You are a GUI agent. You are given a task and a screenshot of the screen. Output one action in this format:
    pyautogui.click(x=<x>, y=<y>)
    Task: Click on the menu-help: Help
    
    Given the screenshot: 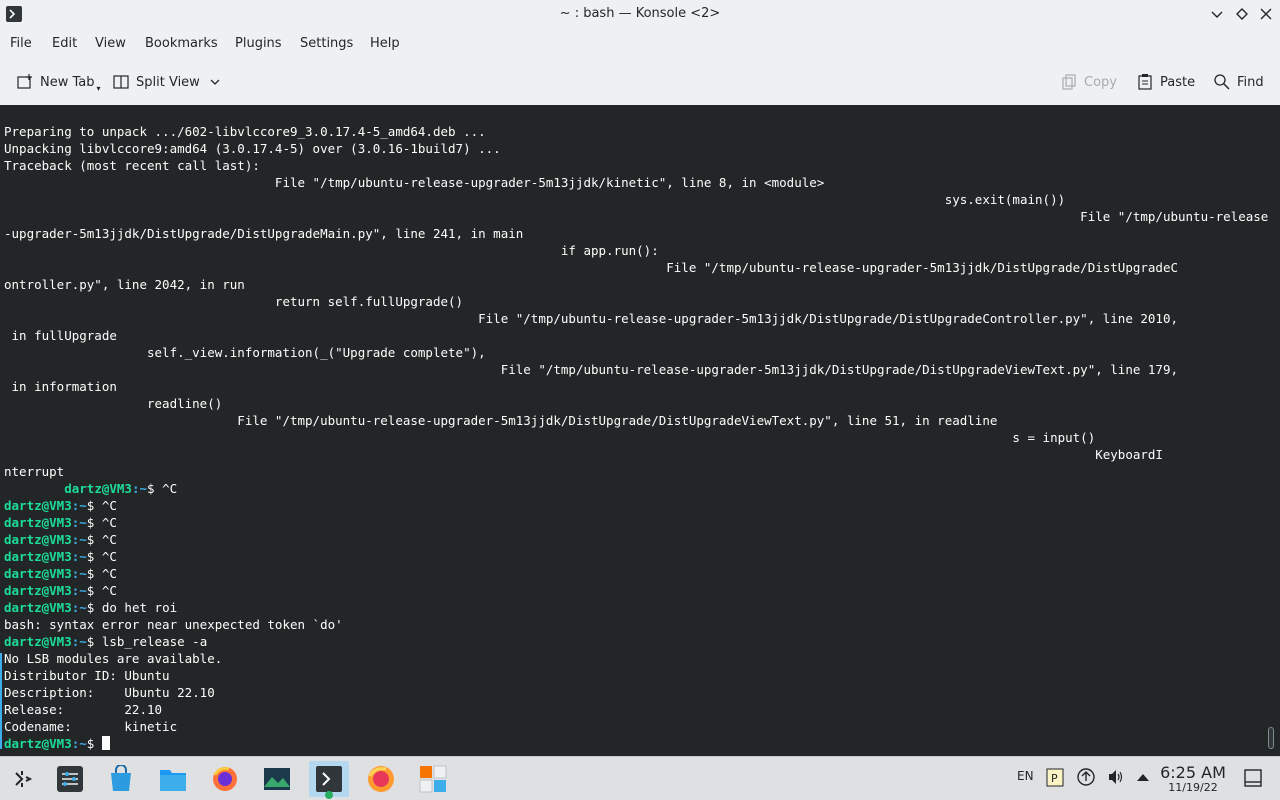 What is the action you would take?
    pyautogui.click(x=385, y=43)
    